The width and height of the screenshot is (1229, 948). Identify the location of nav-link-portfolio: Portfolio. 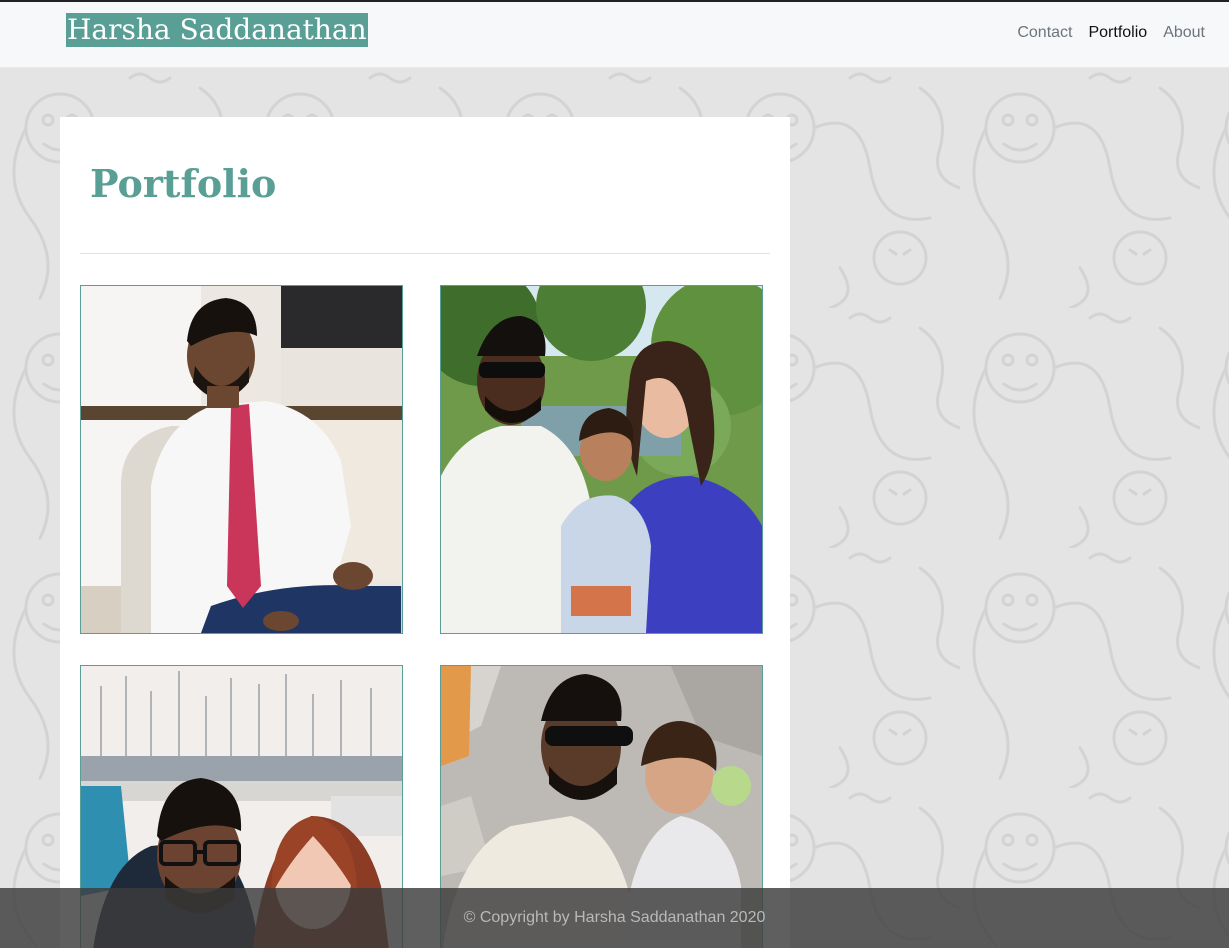
(1117, 33).